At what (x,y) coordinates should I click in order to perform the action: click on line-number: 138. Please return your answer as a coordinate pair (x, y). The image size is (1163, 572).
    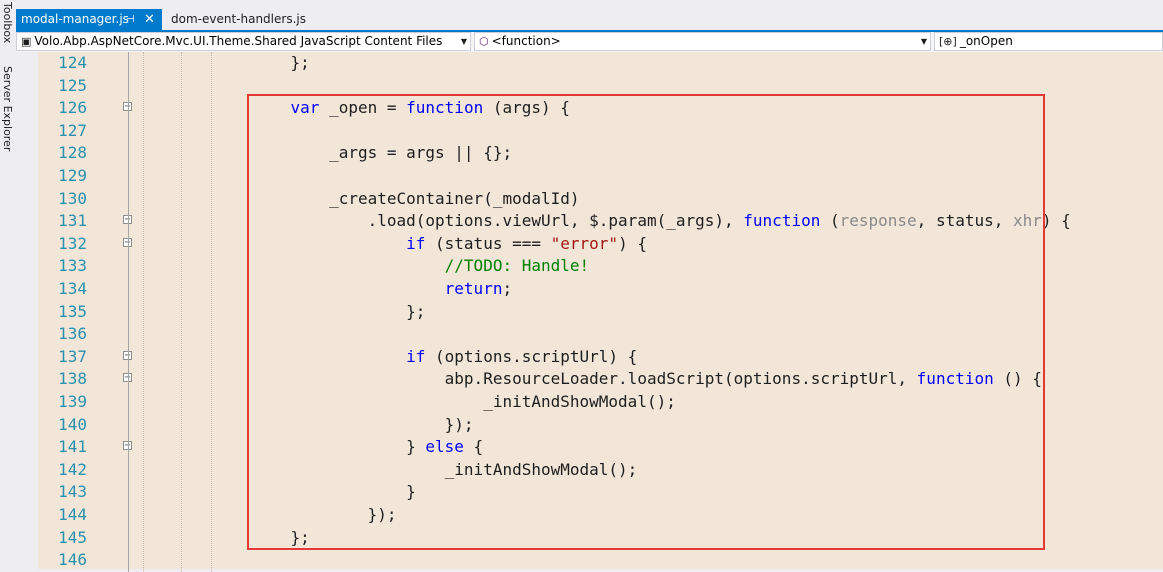
    Looking at the image, I should click on (72, 379).